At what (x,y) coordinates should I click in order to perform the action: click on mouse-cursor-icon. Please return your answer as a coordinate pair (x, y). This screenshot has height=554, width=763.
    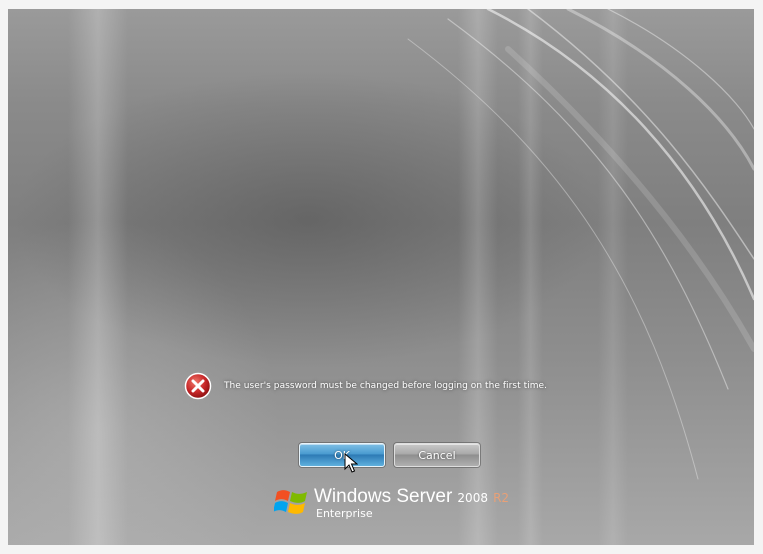
    Looking at the image, I should click on (351, 463).